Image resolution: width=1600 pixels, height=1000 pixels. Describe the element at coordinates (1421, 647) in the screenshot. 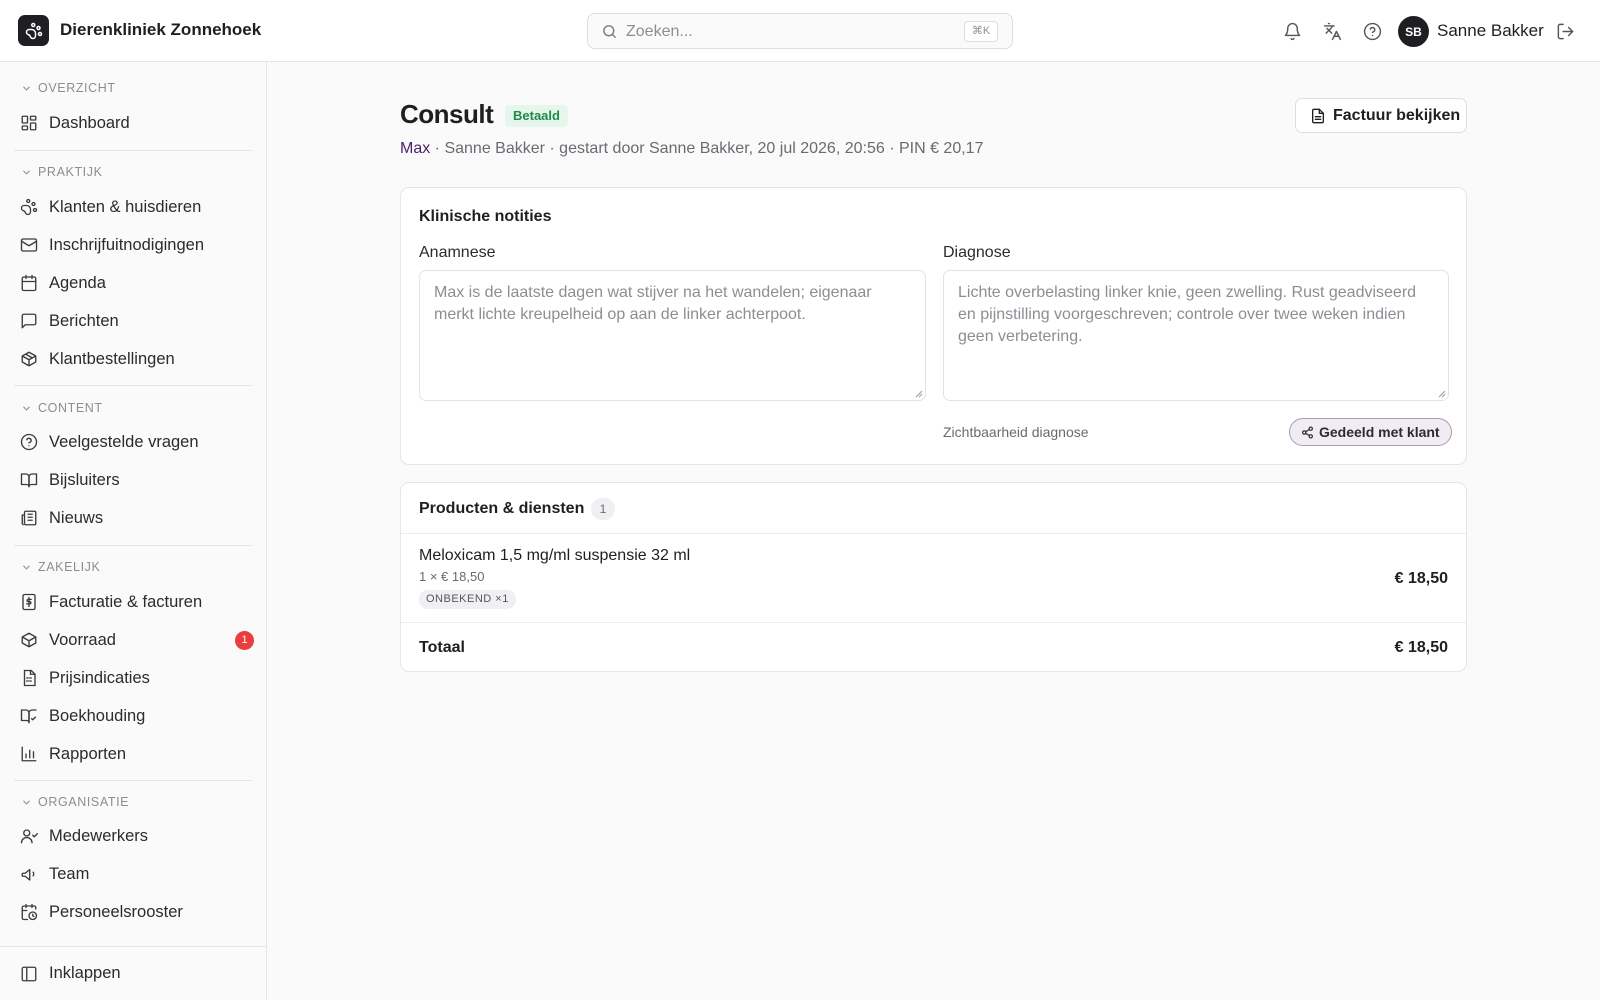

I see `total-amount: € 18,50` at that location.